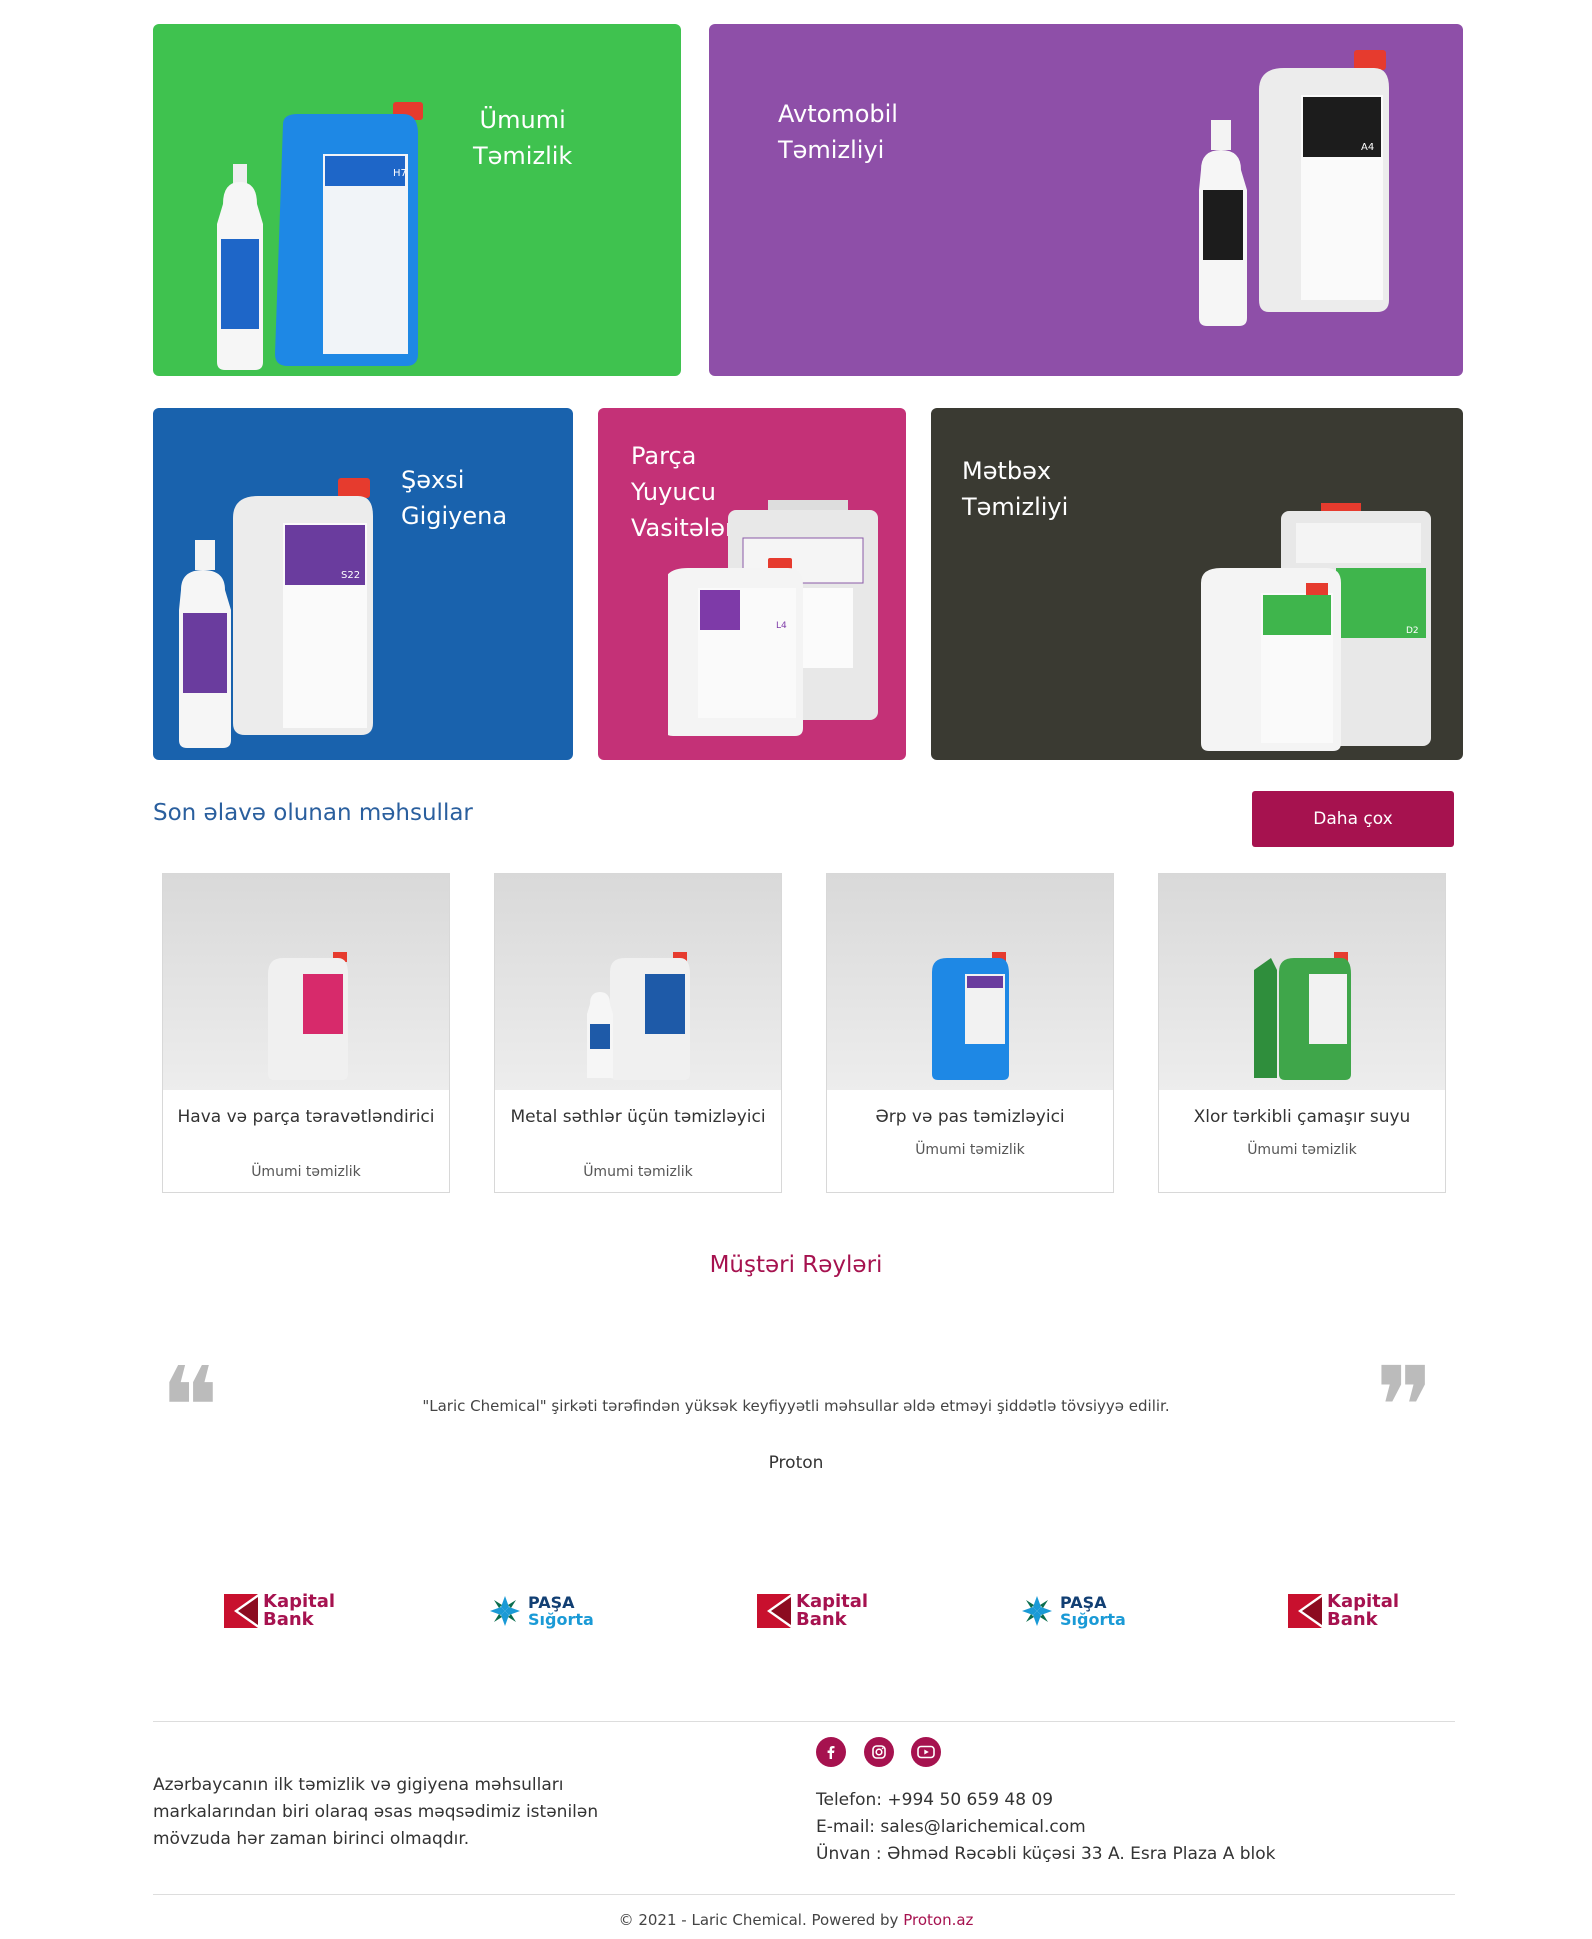 The height and width of the screenshot is (1939, 1592). What do you see at coordinates (1015, 489) in the screenshot?
I see `category-title: Mətbəx Təmizliyi` at bounding box center [1015, 489].